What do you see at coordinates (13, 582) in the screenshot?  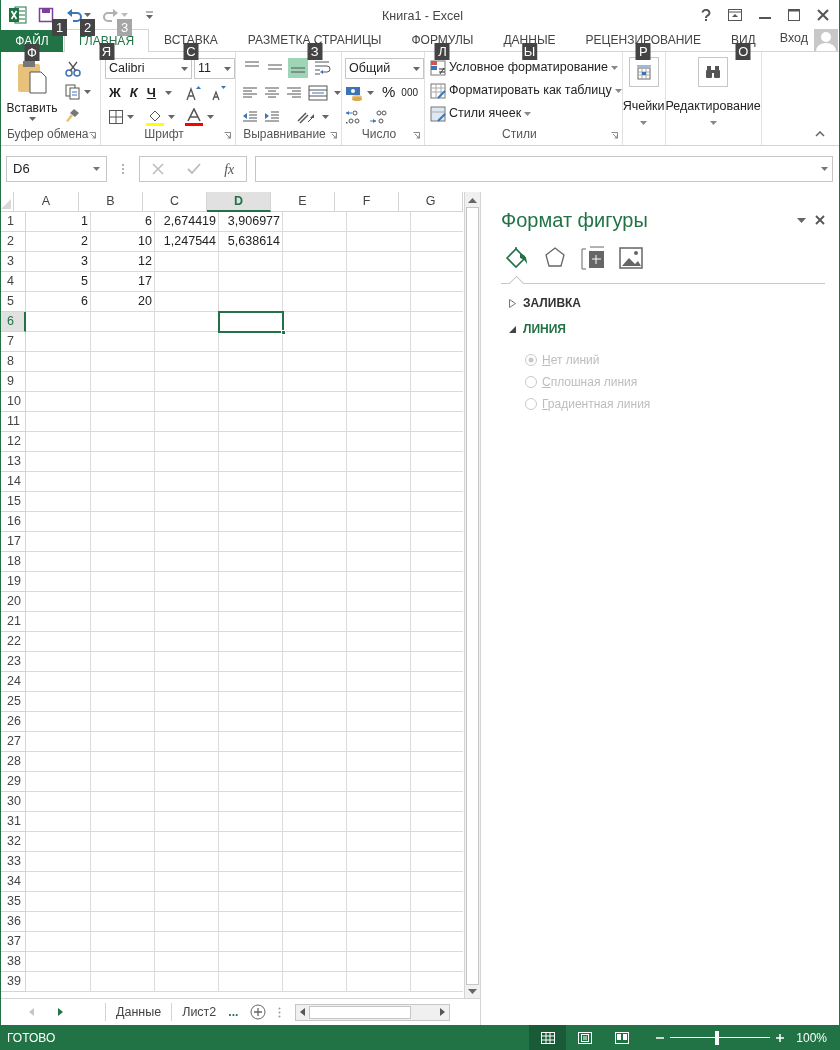 I see `row-header: 19` at bounding box center [13, 582].